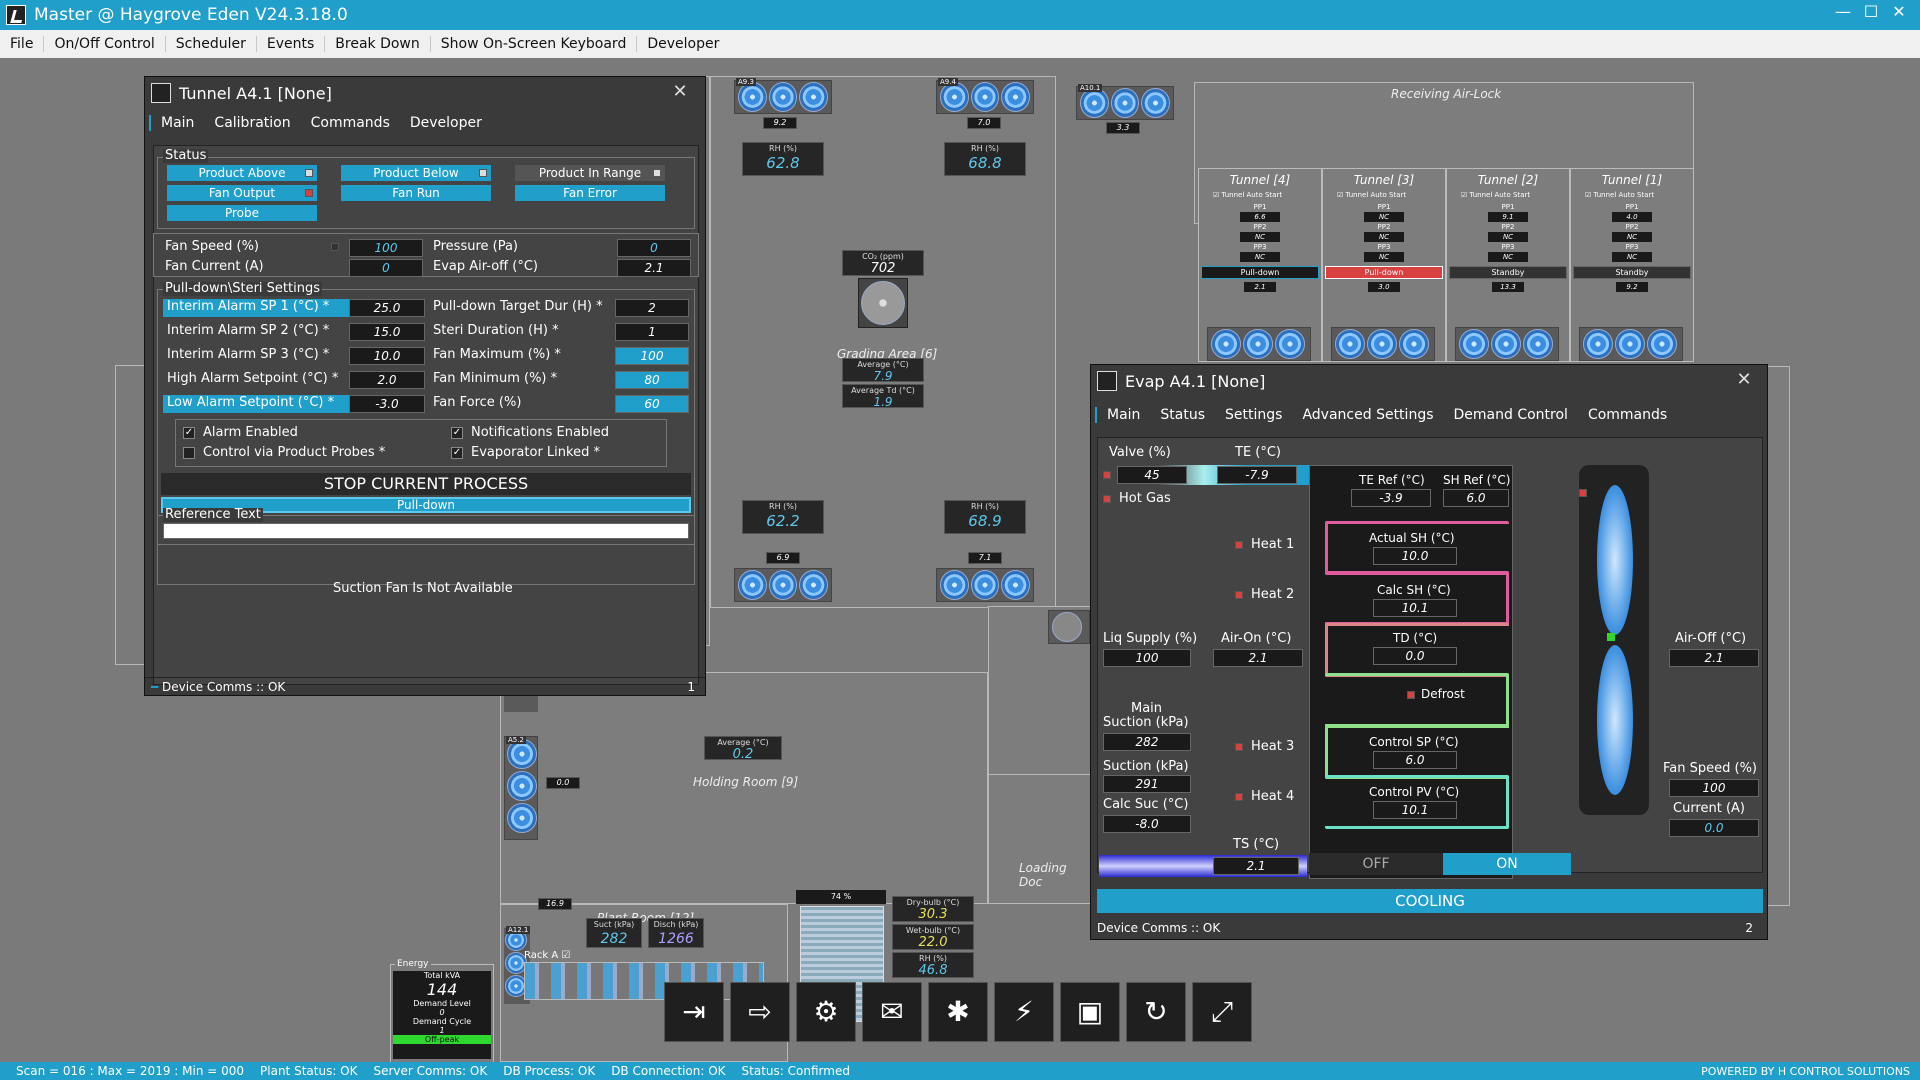 Image resolution: width=1920 pixels, height=1080 pixels. Describe the element at coordinates (1507, 864) in the screenshot. I see `on-button: ON` at that location.